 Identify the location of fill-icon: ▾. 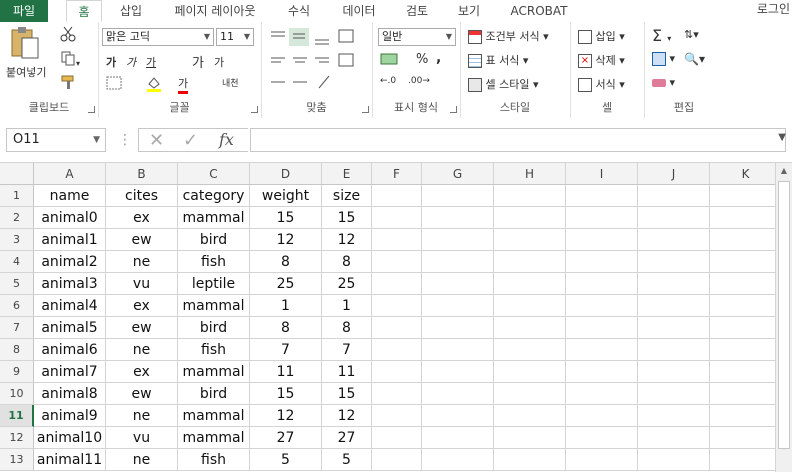
(663, 59).